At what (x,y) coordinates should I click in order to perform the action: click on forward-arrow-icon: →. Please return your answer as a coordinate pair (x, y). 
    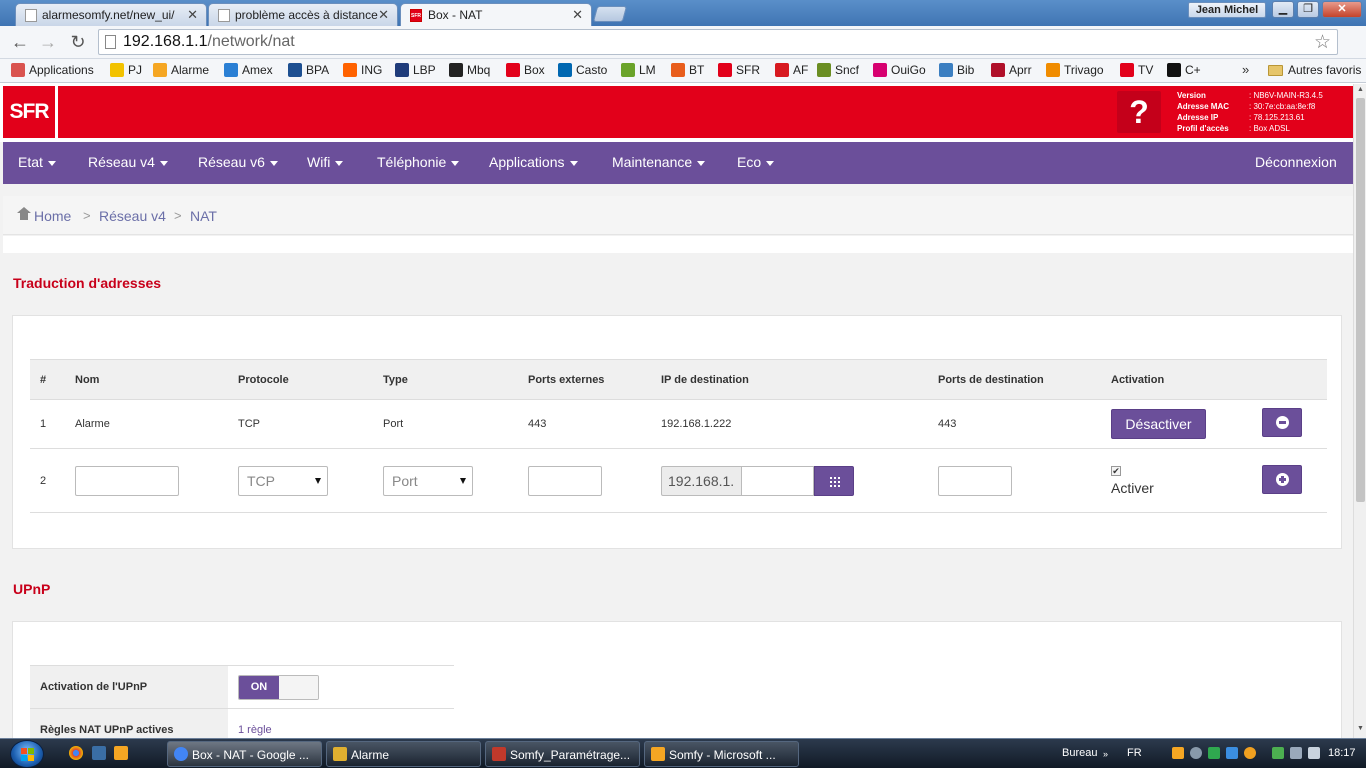
    Looking at the image, I should click on (48, 42).